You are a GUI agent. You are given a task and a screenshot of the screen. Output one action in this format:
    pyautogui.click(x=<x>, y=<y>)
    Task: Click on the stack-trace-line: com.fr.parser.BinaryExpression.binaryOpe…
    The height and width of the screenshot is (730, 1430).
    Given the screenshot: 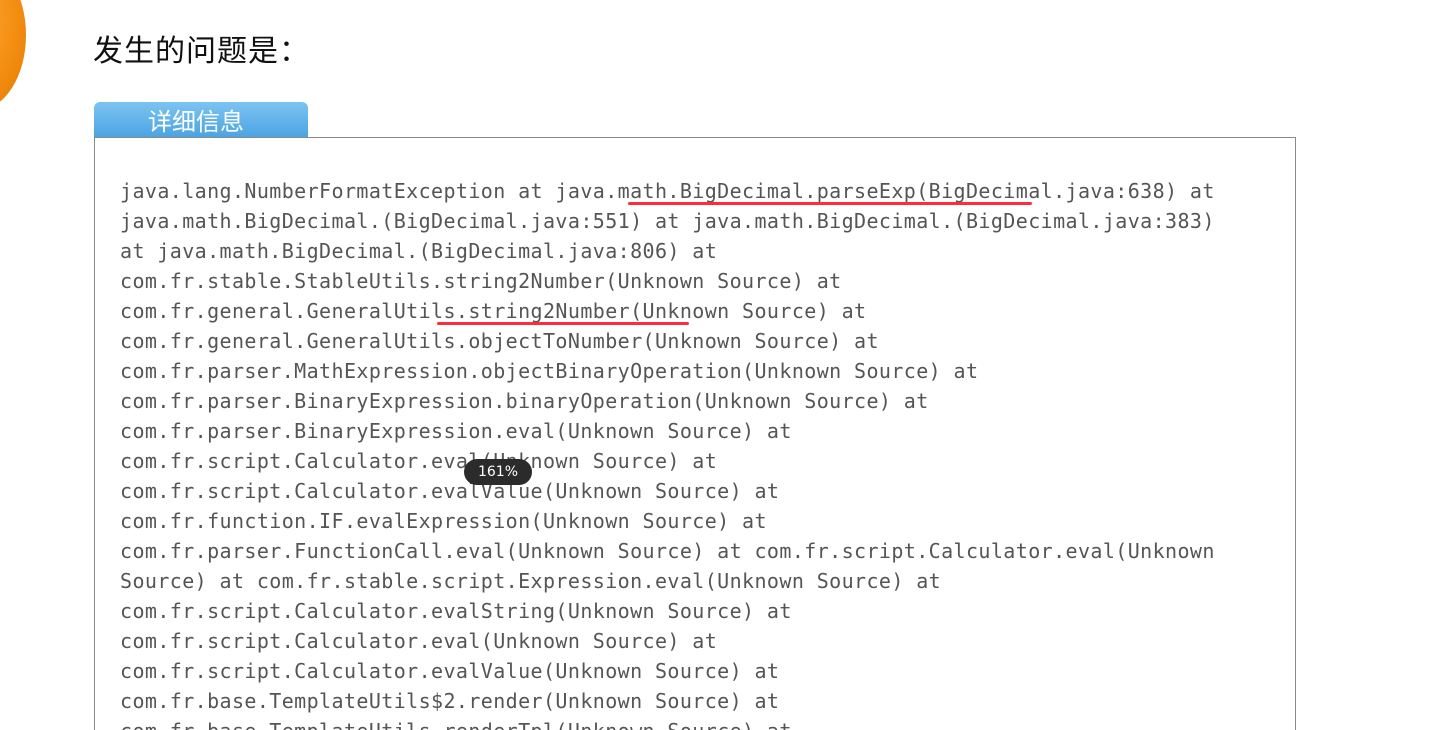 What is the action you would take?
    pyautogui.click(x=524, y=401)
    